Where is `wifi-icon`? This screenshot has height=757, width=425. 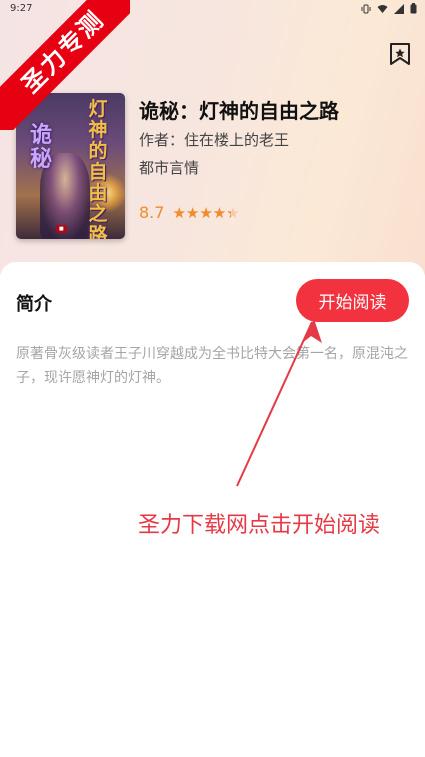
wifi-icon is located at coordinates (382, 11).